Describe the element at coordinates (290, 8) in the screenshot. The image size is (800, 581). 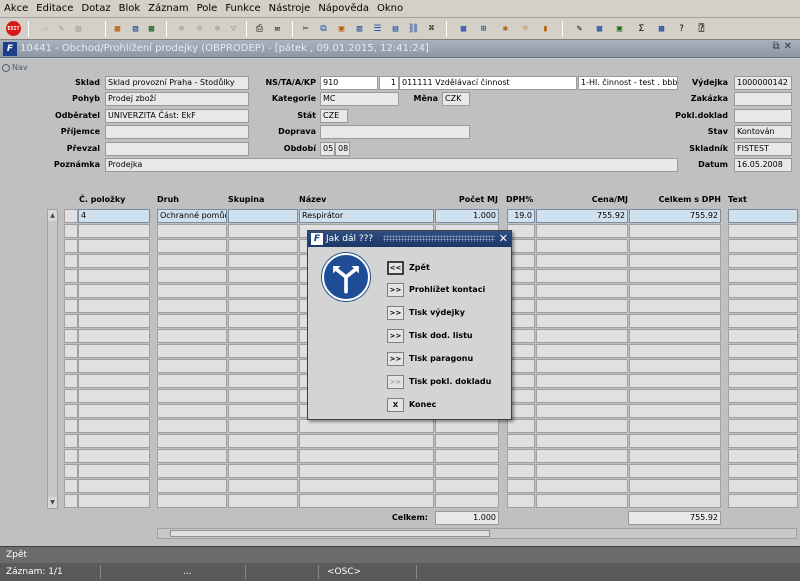
I see `menu-nastroje: Nástroje` at that location.